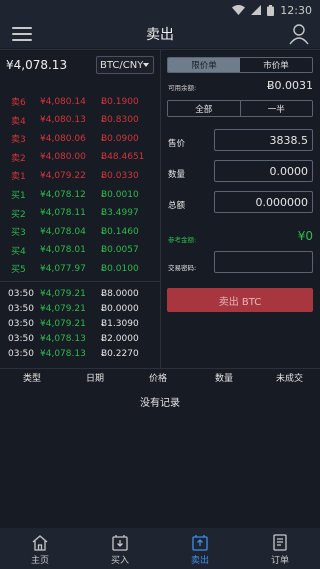 The height and width of the screenshot is (569, 320). I want to click on ask-price: ¥4,080.13, so click(63, 120).